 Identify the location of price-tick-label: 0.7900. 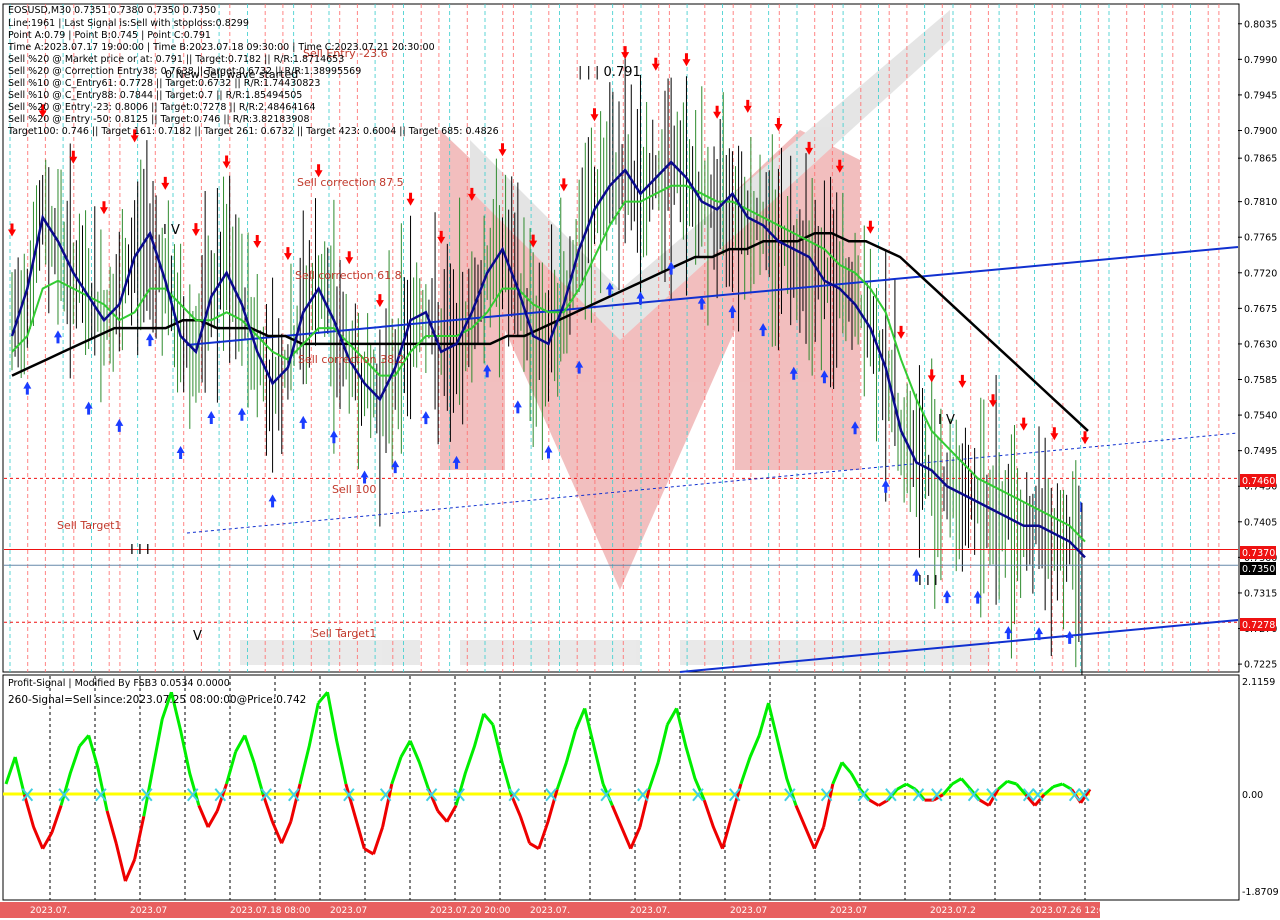
(1260, 131).